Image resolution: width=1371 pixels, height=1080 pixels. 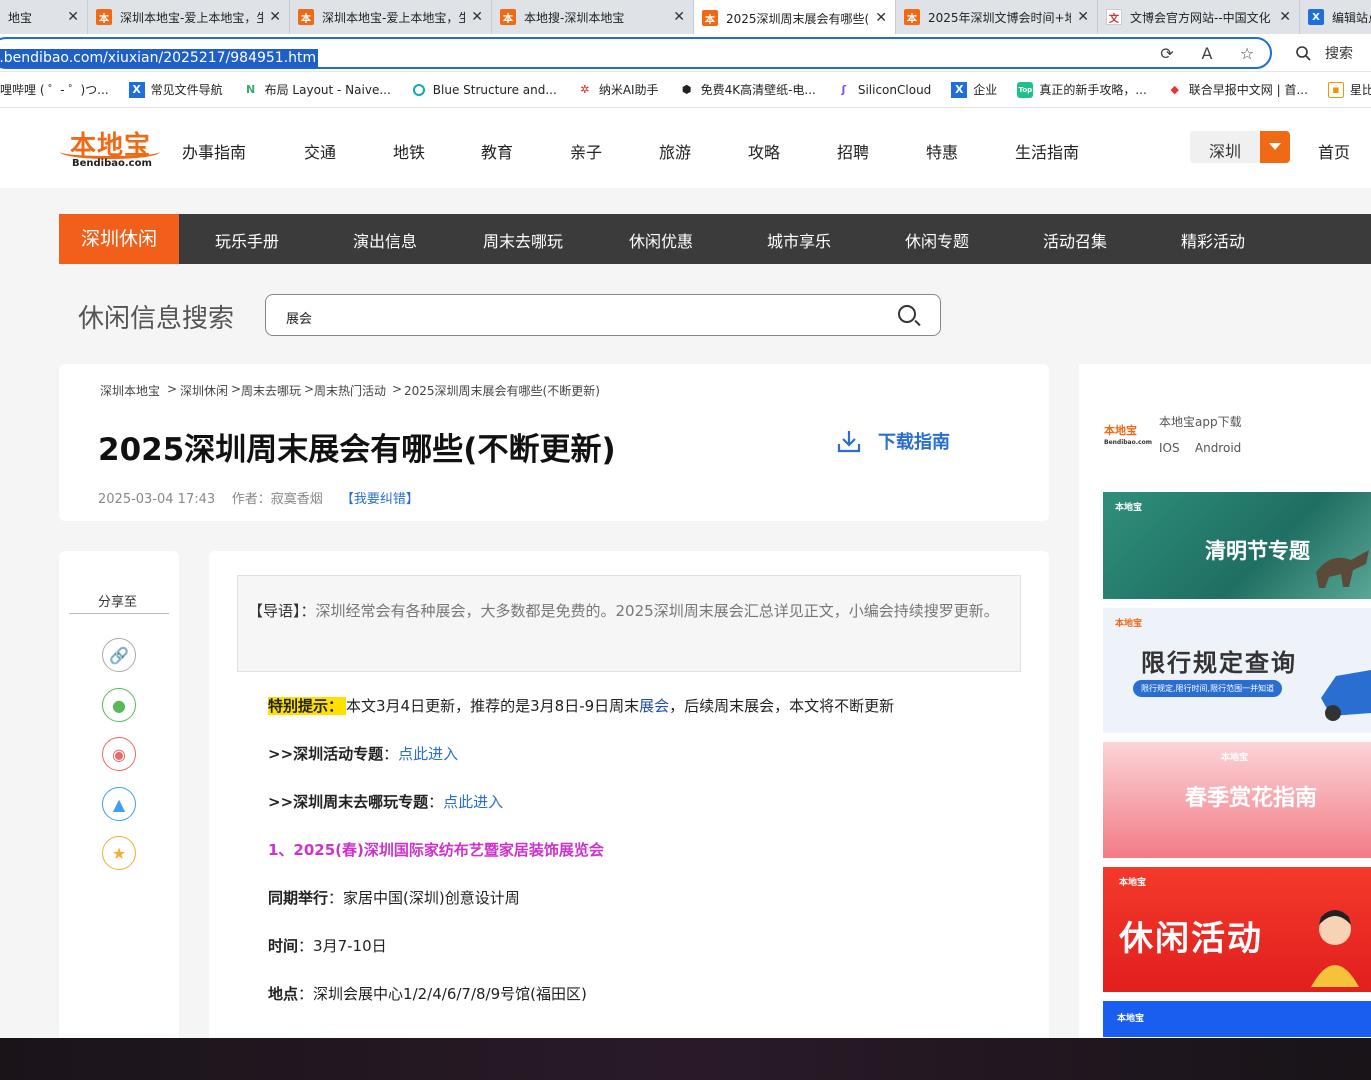 I want to click on article-meta: 2025-03-04 17:43 作者：寂寞香烟 【我要纠错】, so click(x=258, y=497).